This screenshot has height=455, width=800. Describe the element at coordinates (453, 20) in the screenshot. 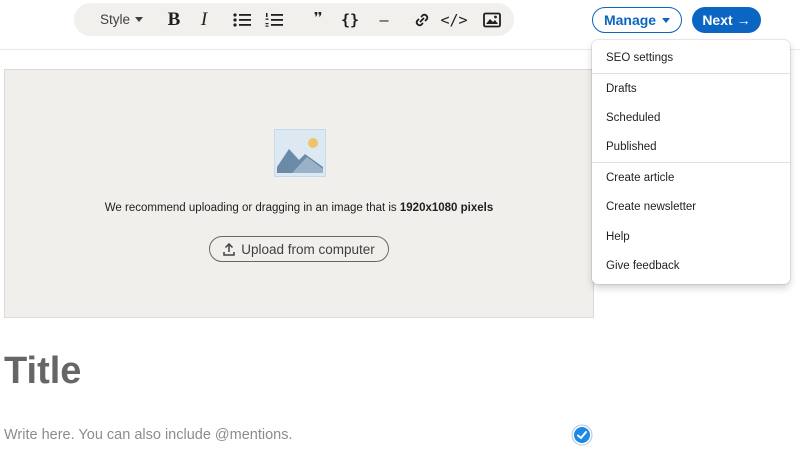

I see `inline-code-button: </>` at that location.